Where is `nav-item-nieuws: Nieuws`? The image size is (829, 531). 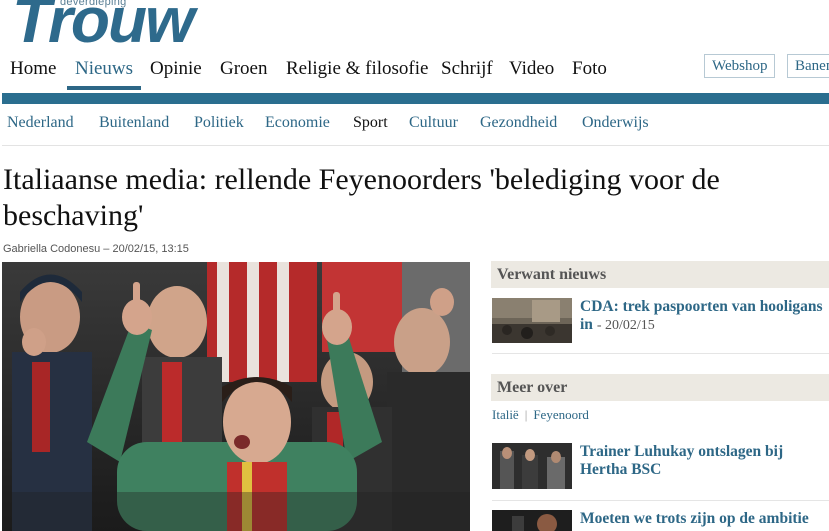 nav-item-nieuws: Nieuws is located at coordinates (104, 69).